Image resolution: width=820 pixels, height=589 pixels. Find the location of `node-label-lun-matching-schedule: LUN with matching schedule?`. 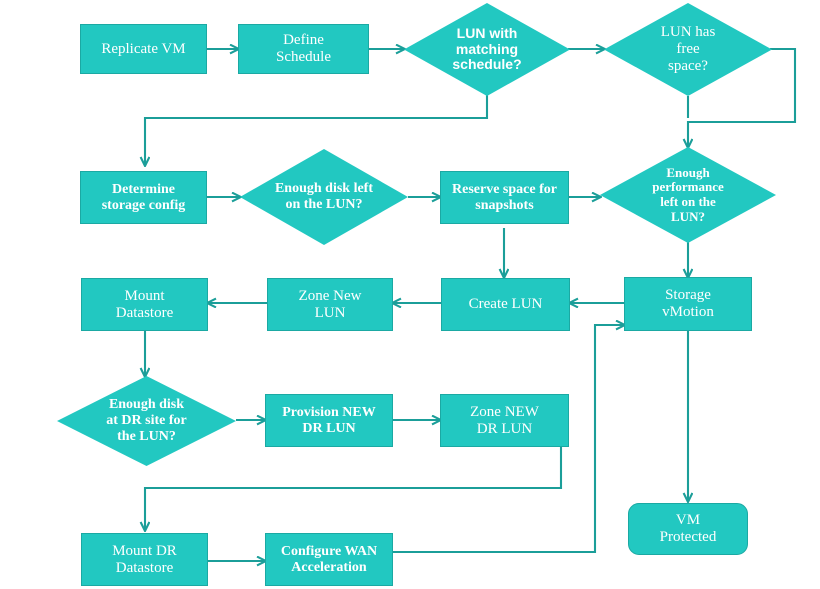

node-label-lun-matching-schedule: LUN with matching schedule? is located at coordinates (487, 48).